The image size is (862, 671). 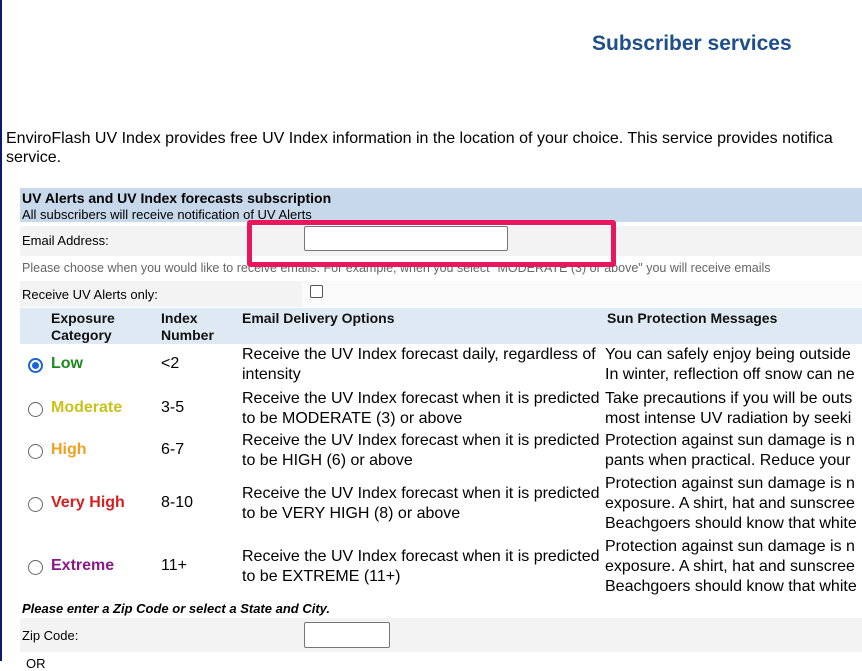 I want to click on alerts-only-row: Receive UV Alerts only:, so click(x=441, y=294).